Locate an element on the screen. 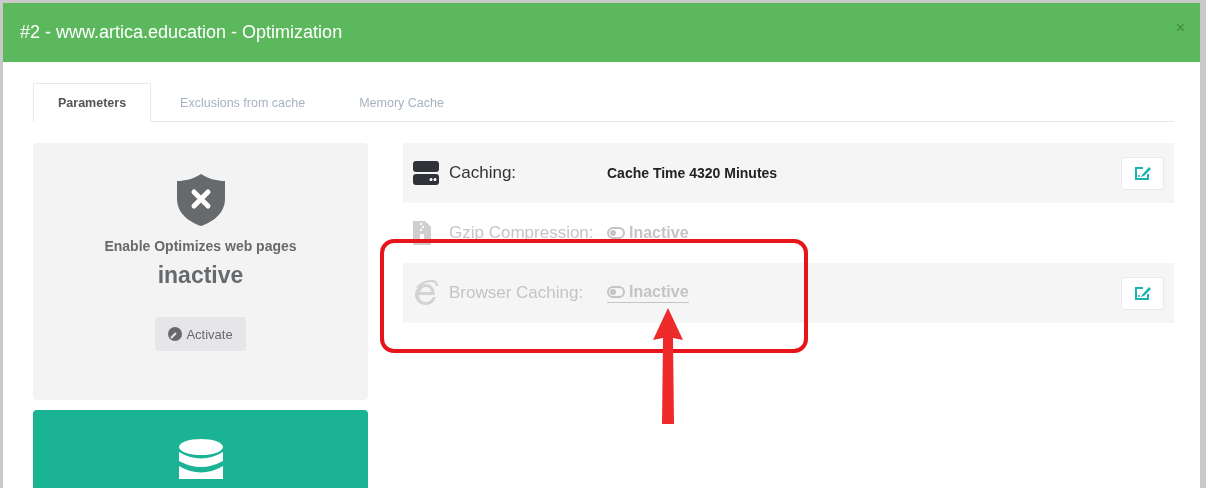 Image resolution: width=1206 pixels, height=488 pixels. tab: Parameters is located at coordinates (92, 102).